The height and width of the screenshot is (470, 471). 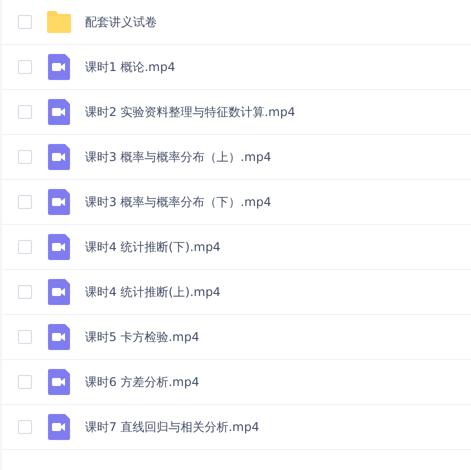 I want to click on file-name: 课时4 统计推断(上).mp4, so click(x=153, y=292).